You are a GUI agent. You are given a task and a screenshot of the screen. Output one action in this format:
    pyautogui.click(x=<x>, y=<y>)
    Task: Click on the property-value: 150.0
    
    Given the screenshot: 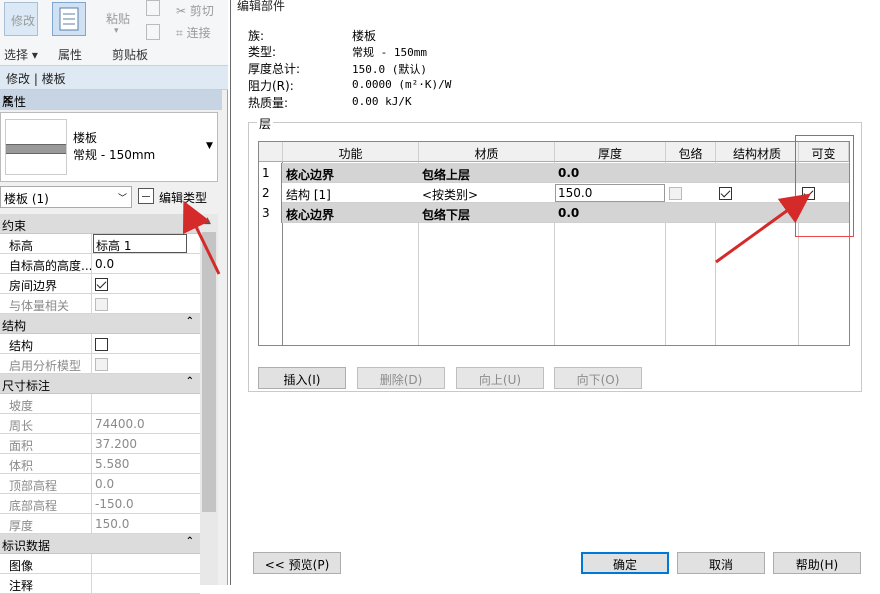 What is the action you would take?
    pyautogui.click(x=112, y=524)
    